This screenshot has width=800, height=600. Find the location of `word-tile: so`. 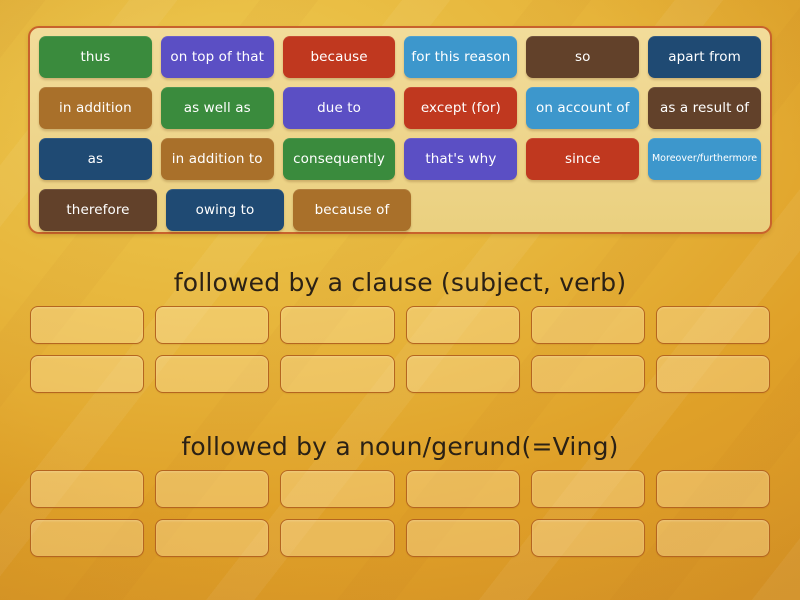

word-tile: so is located at coordinates (583, 57).